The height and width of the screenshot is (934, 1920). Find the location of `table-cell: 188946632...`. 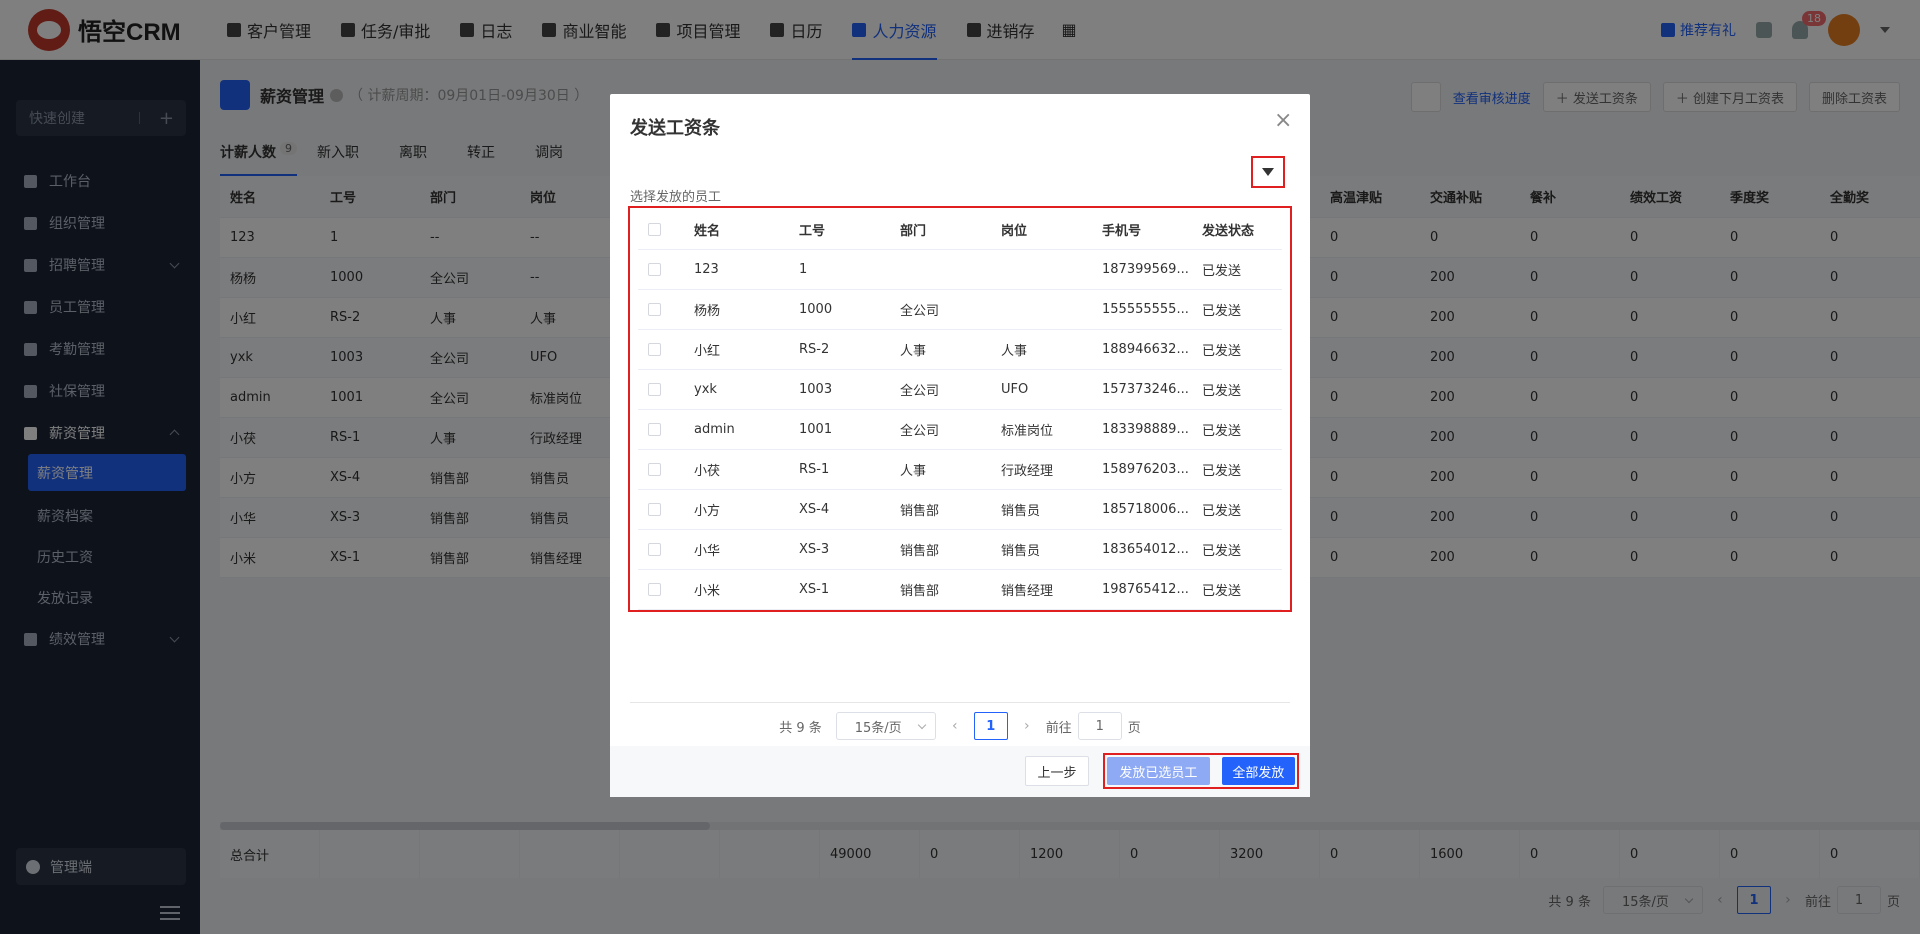

table-cell: 188946632... is located at coordinates (1145, 349).